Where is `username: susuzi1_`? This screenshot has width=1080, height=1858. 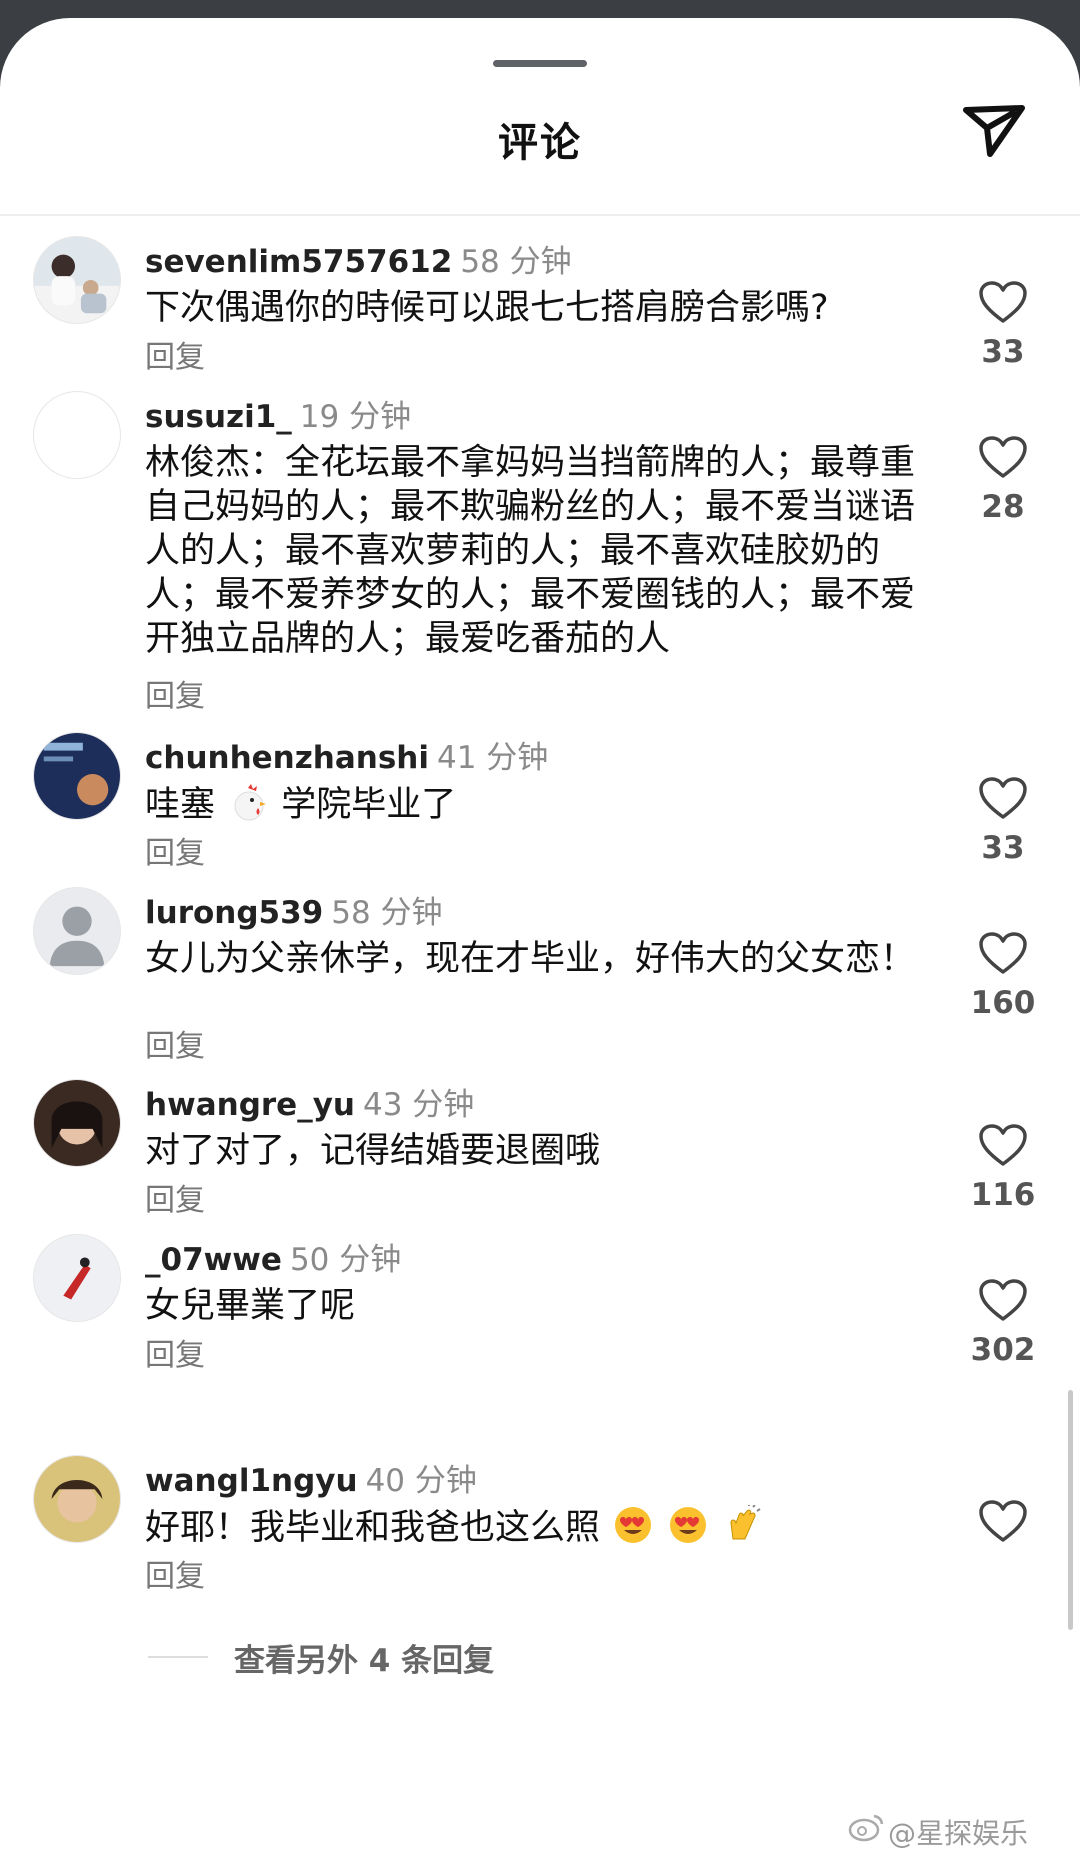
username: susuzi1_ is located at coordinates (218, 417).